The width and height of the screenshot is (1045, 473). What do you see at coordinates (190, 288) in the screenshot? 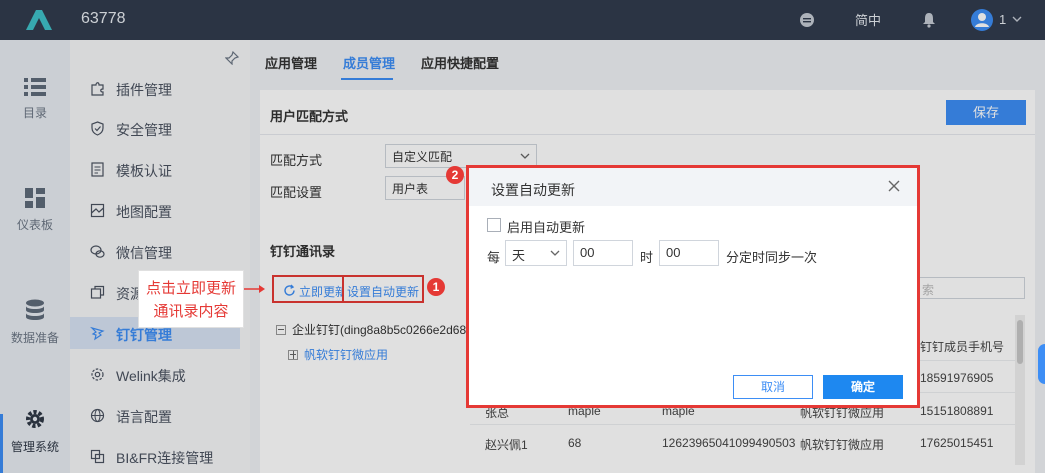
I see `callout-line: 点击立即更新` at bounding box center [190, 288].